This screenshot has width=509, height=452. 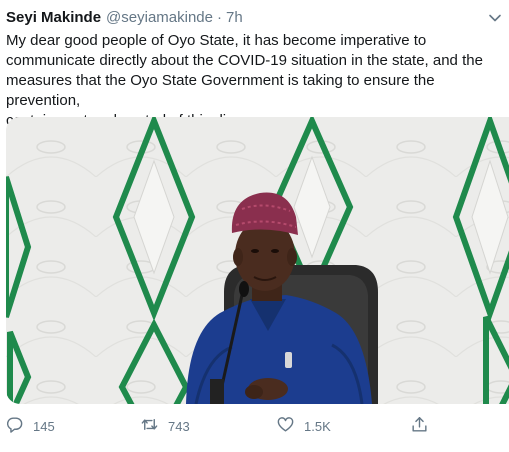 I want to click on author-name: Seyi Makinde, so click(x=53, y=18).